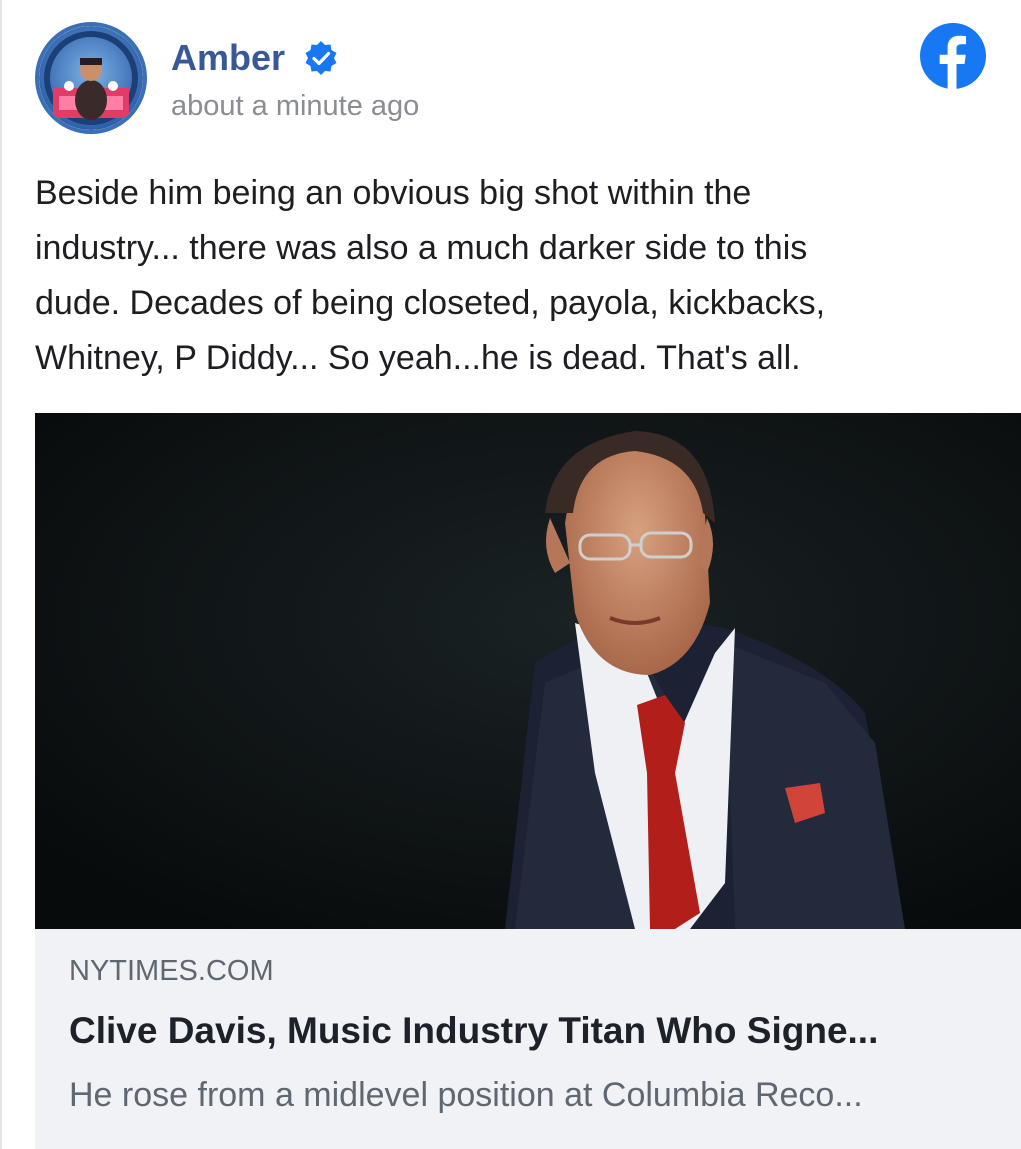 The height and width of the screenshot is (1149, 1021). I want to click on author-name: Amber, so click(228, 58).